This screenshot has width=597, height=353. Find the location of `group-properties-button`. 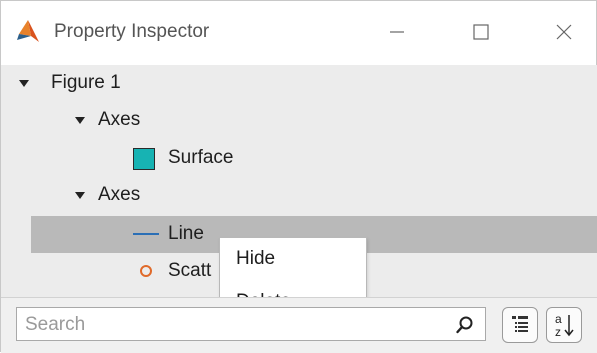

group-properties-button is located at coordinates (520, 325).